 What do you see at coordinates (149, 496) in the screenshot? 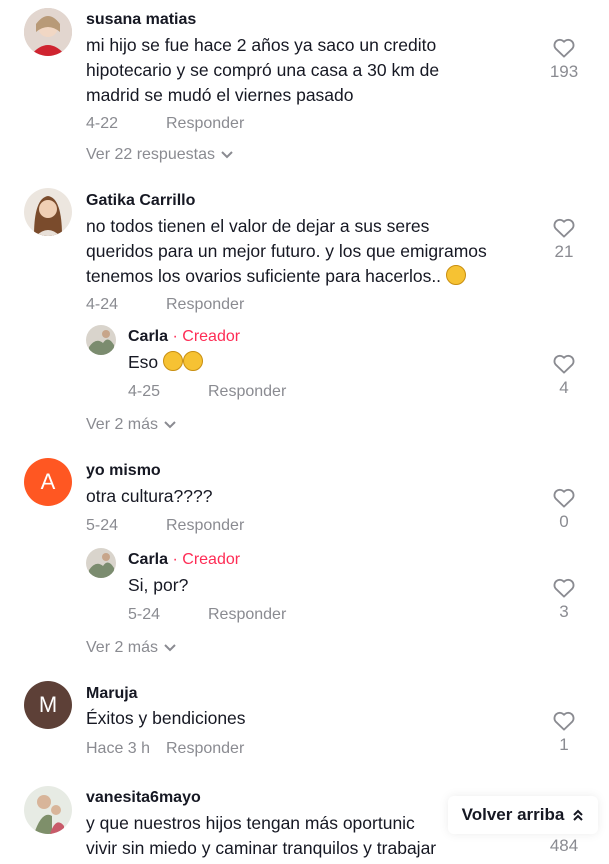
I see `comment-text: otra cultura????` at bounding box center [149, 496].